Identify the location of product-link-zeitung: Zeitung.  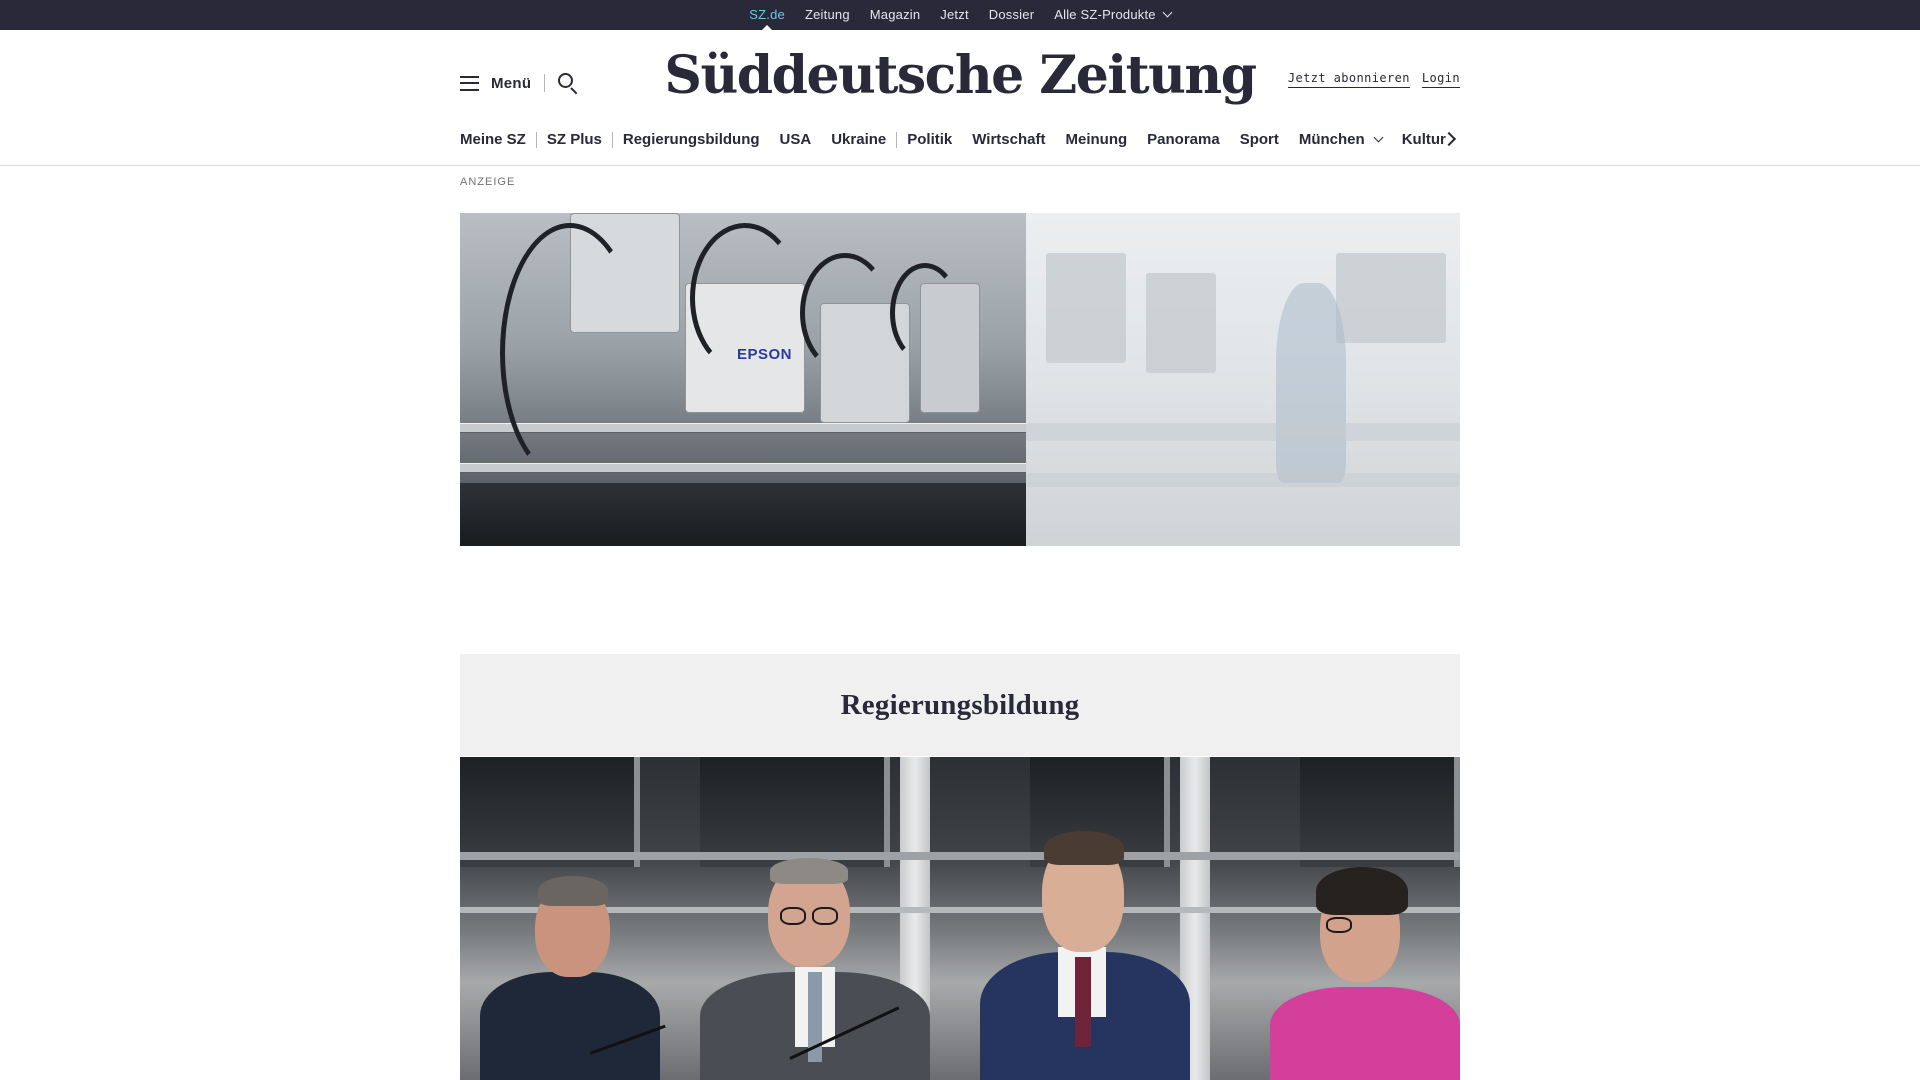
(827, 15).